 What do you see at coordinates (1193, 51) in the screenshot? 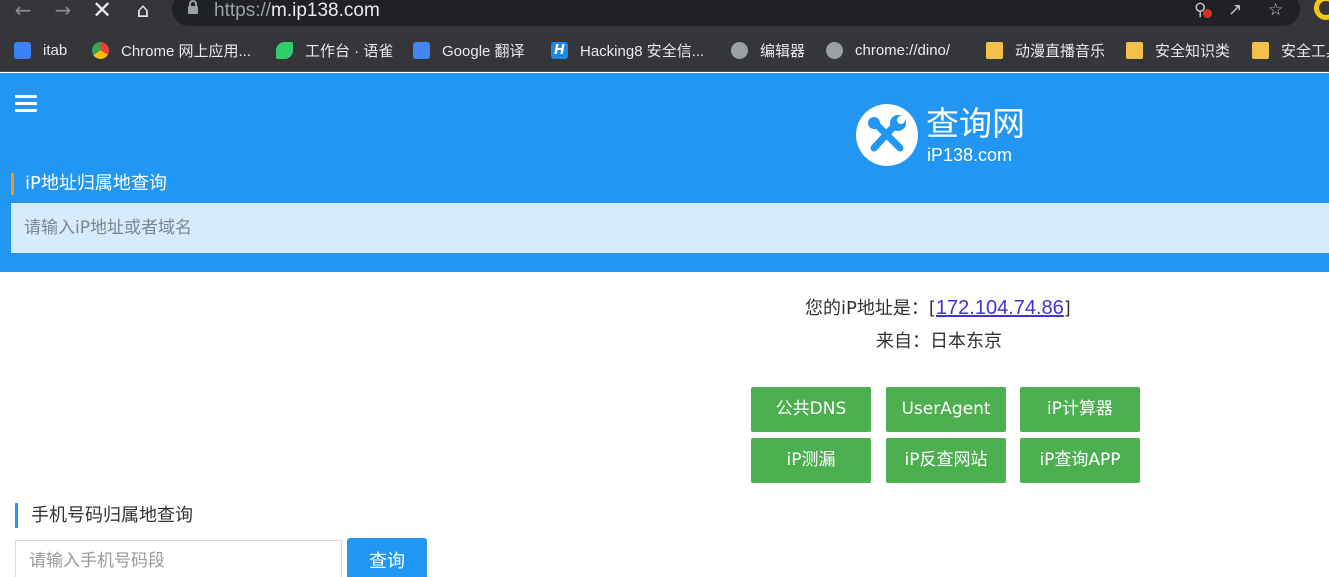
I see `bookmark-label: 安全知识类` at bounding box center [1193, 51].